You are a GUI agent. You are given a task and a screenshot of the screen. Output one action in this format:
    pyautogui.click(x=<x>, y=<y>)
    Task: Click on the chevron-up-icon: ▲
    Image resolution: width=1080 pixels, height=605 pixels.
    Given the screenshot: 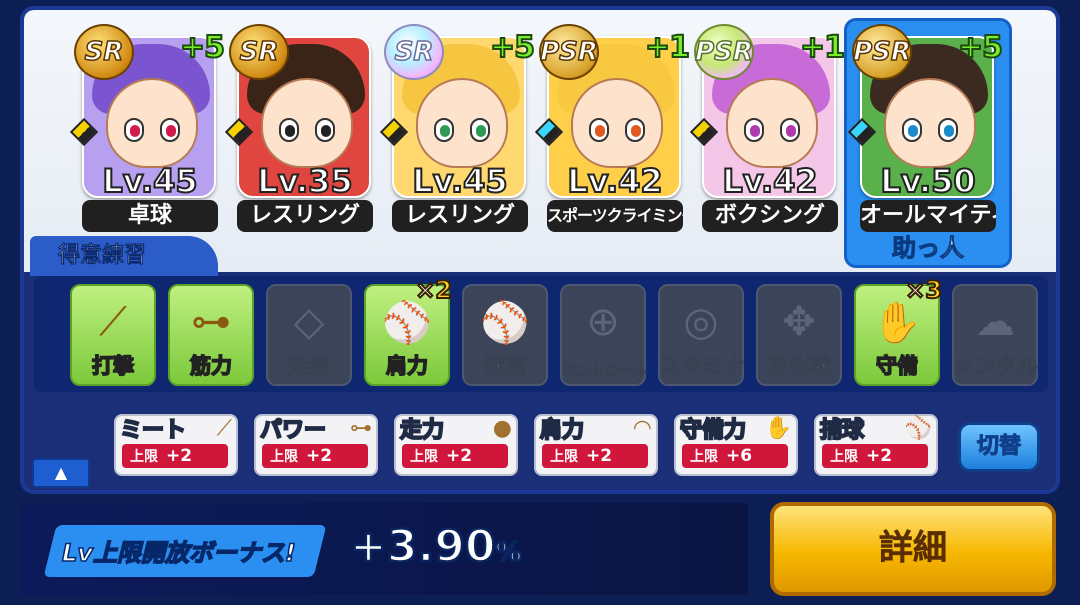 What is the action you would take?
    pyautogui.click(x=61, y=472)
    